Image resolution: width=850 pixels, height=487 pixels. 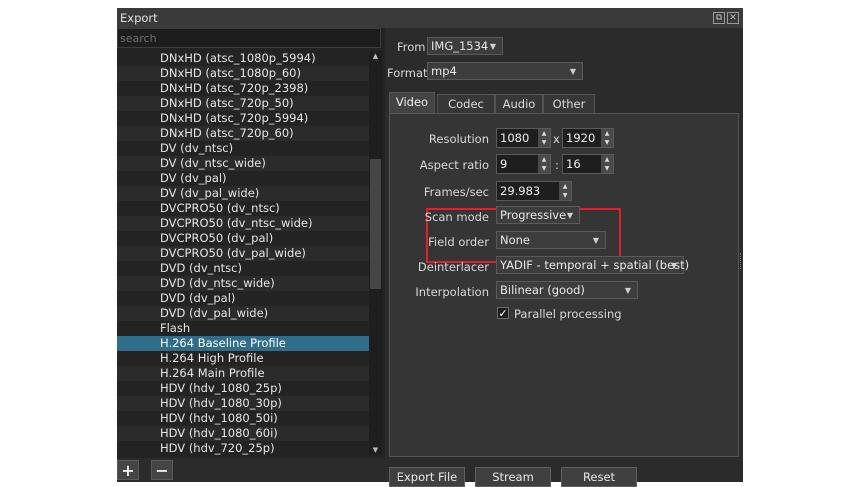 What do you see at coordinates (719, 18) in the screenshot?
I see `undock-icon: ⧉` at bounding box center [719, 18].